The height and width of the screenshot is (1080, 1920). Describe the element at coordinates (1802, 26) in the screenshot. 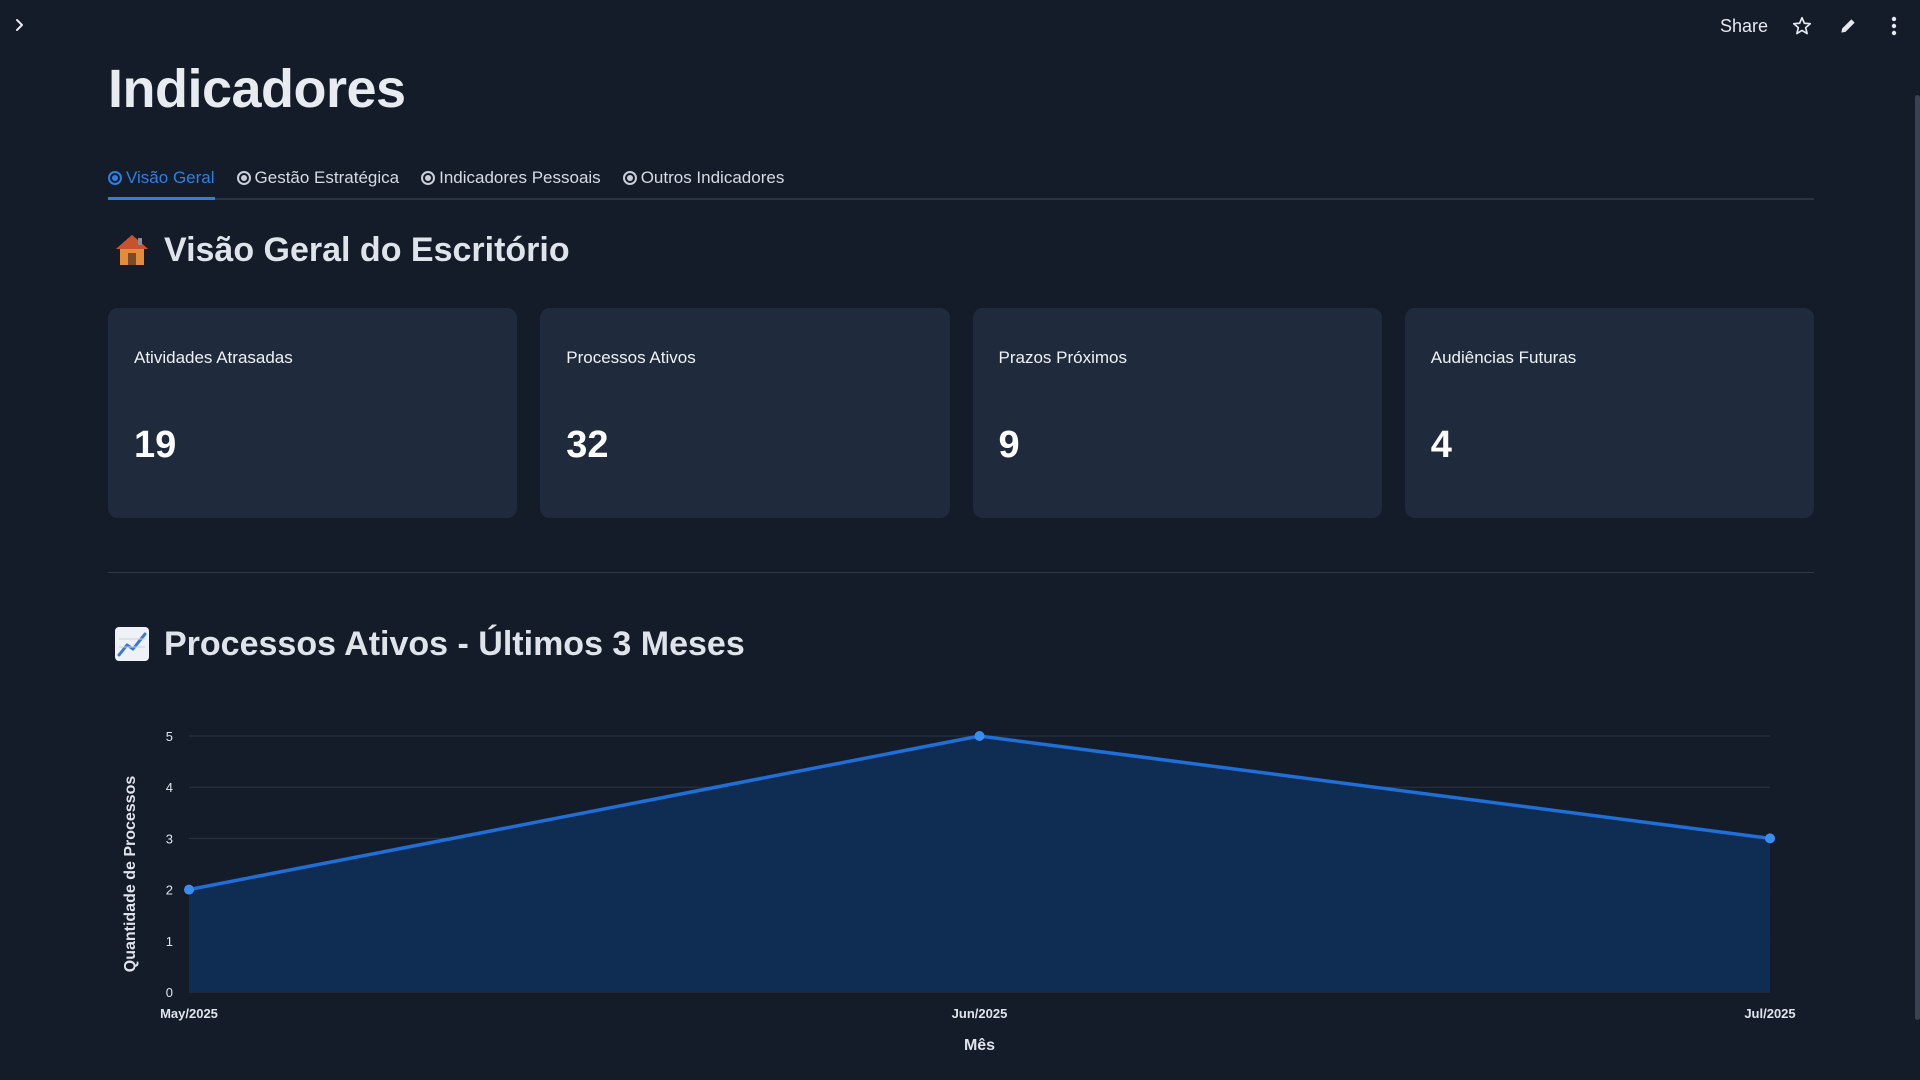

I see `star-icon` at that location.